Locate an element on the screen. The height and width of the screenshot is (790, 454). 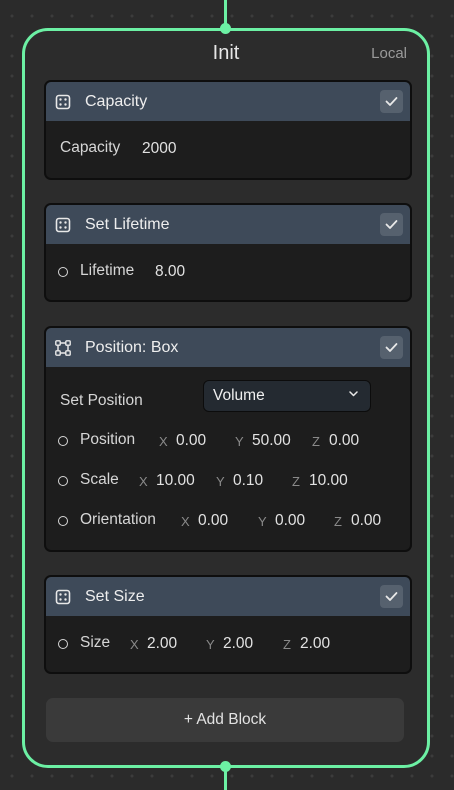
lifetime-label: Lifetime is located at coordinates (107, 270).